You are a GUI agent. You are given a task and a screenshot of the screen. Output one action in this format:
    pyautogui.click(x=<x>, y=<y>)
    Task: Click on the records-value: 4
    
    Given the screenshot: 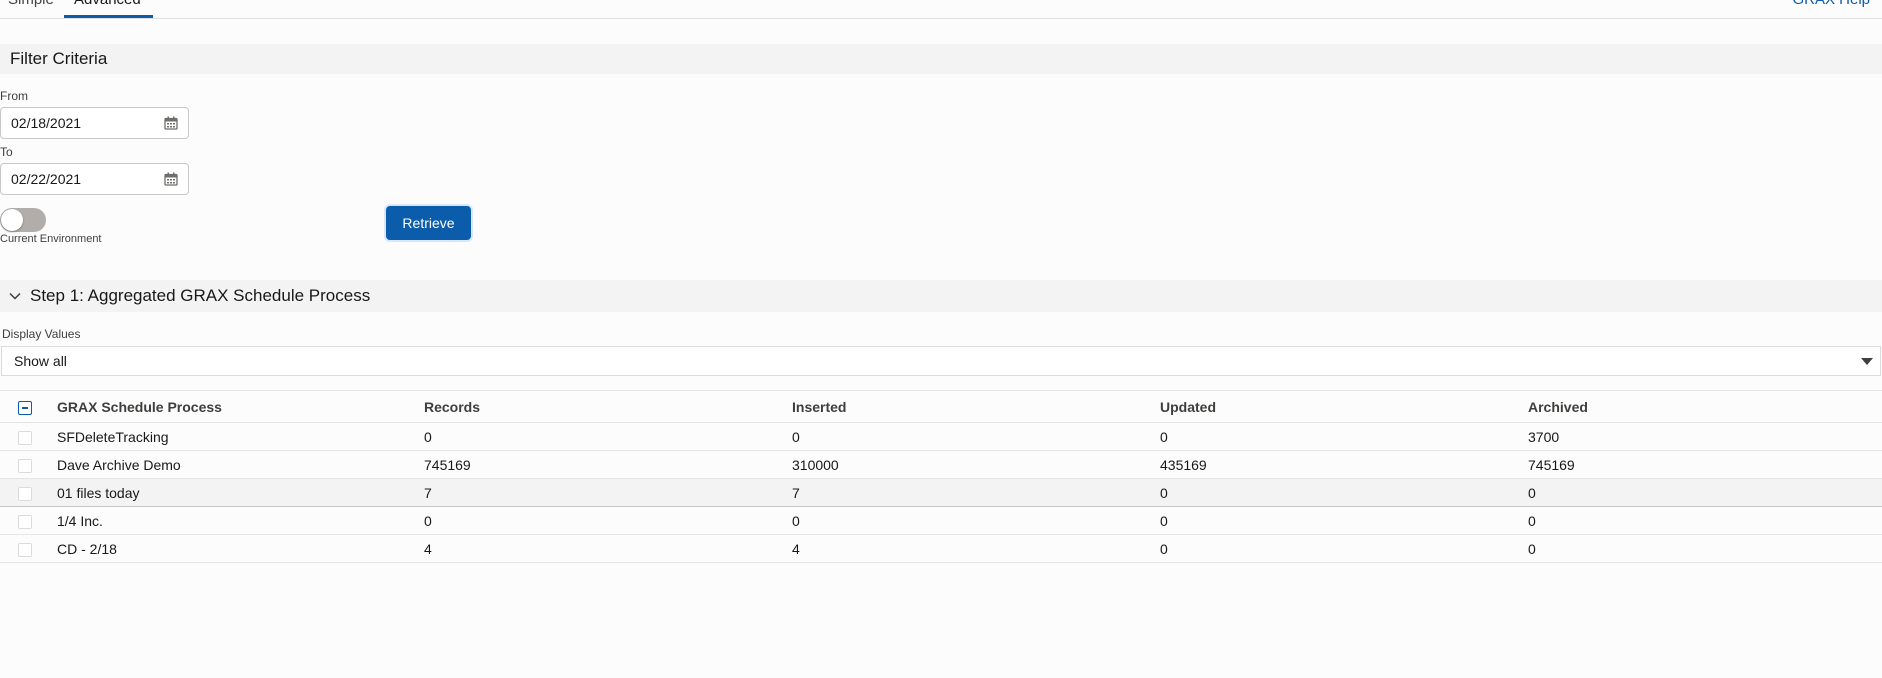 What is the action you would take?
    pyautogui.click(x=428, y=548)
    